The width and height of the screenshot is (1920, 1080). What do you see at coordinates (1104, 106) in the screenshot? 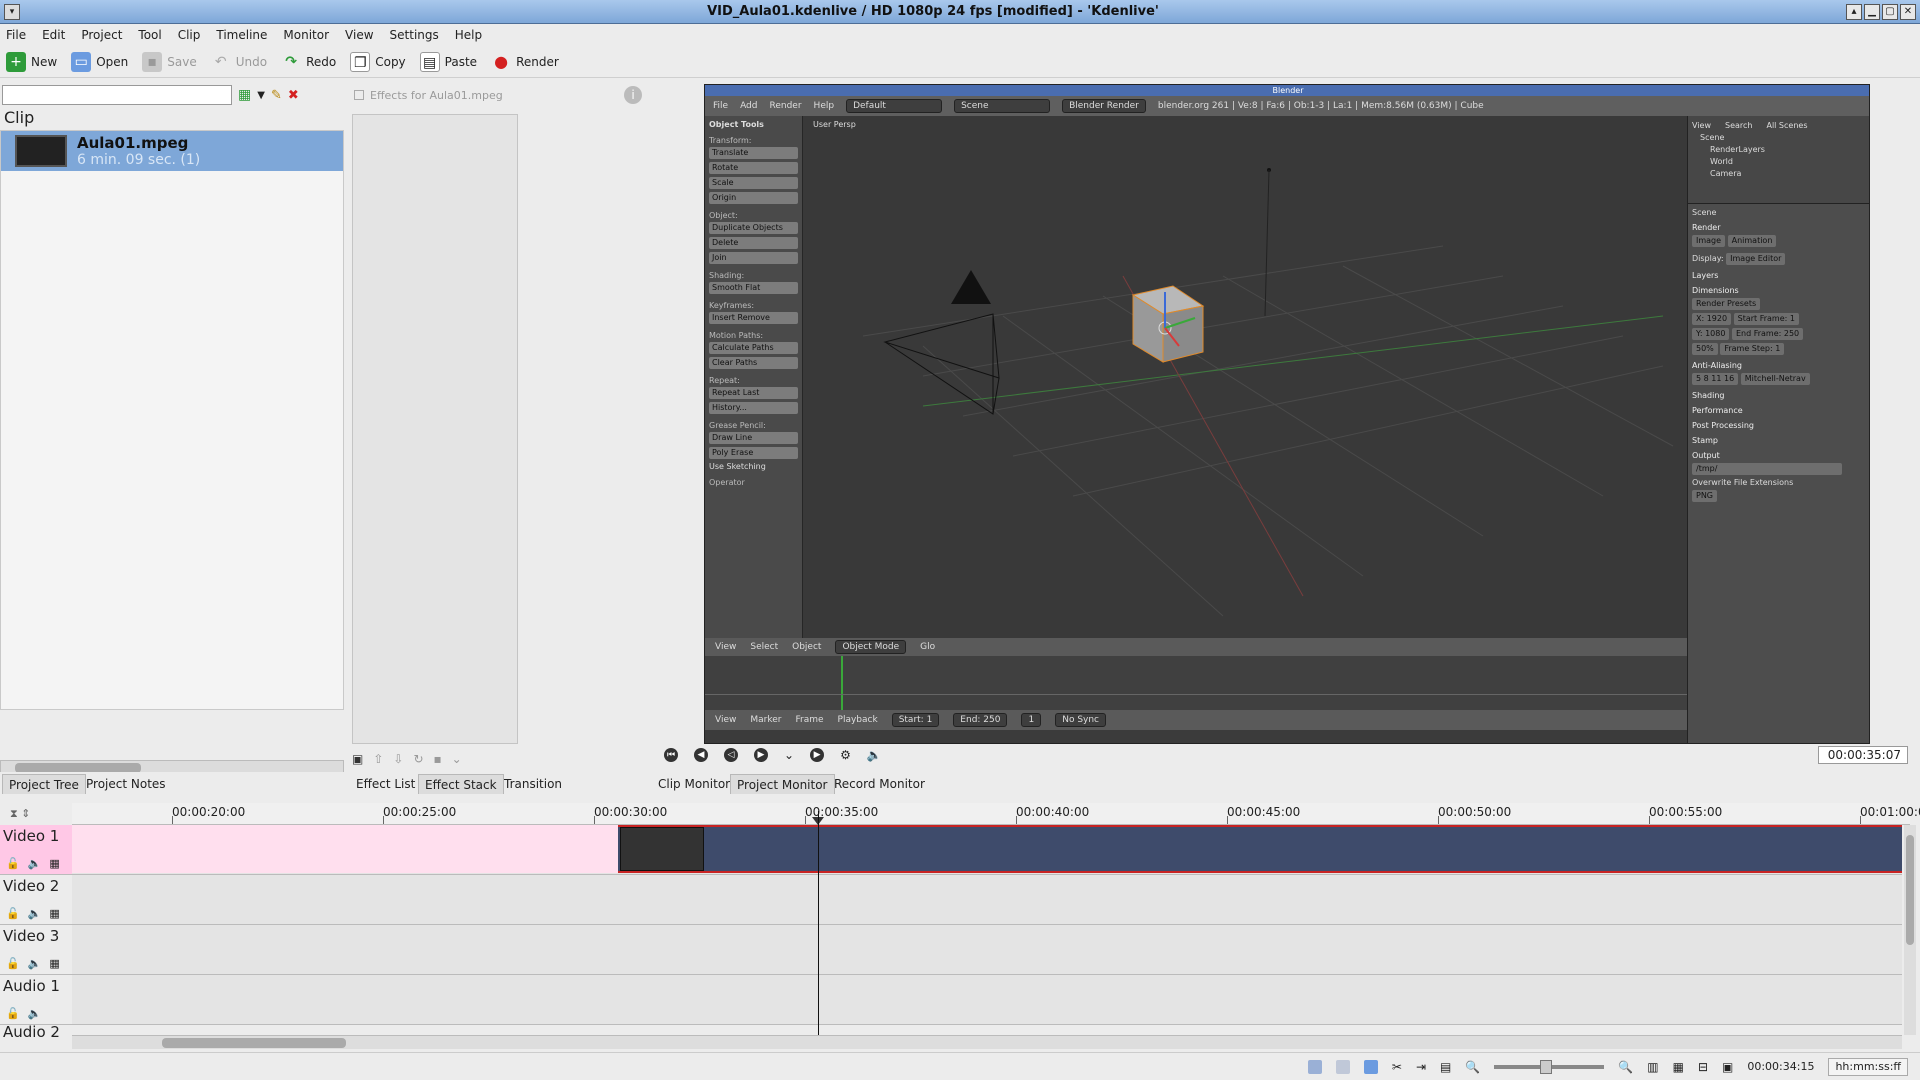
I see `blender-engine-field: Blender Render` at bounding box center [1104, 106].